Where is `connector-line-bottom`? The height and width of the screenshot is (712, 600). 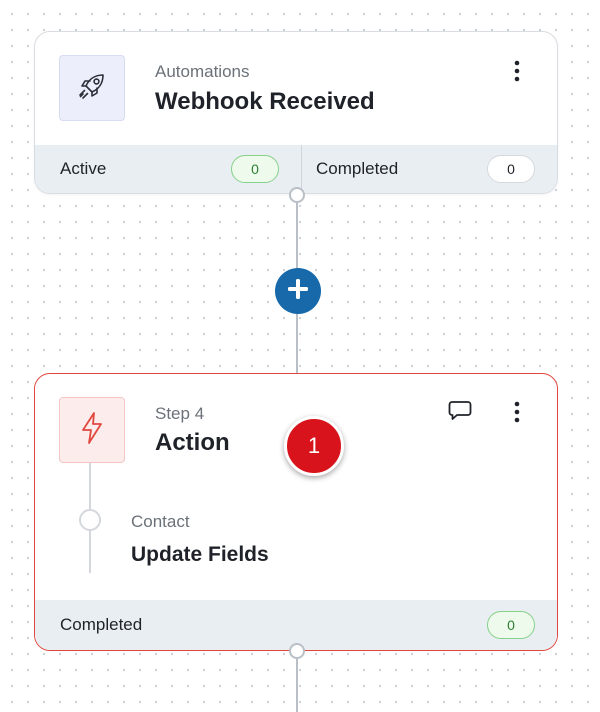 connector-line-bottom is located at coordinates (297, 681).